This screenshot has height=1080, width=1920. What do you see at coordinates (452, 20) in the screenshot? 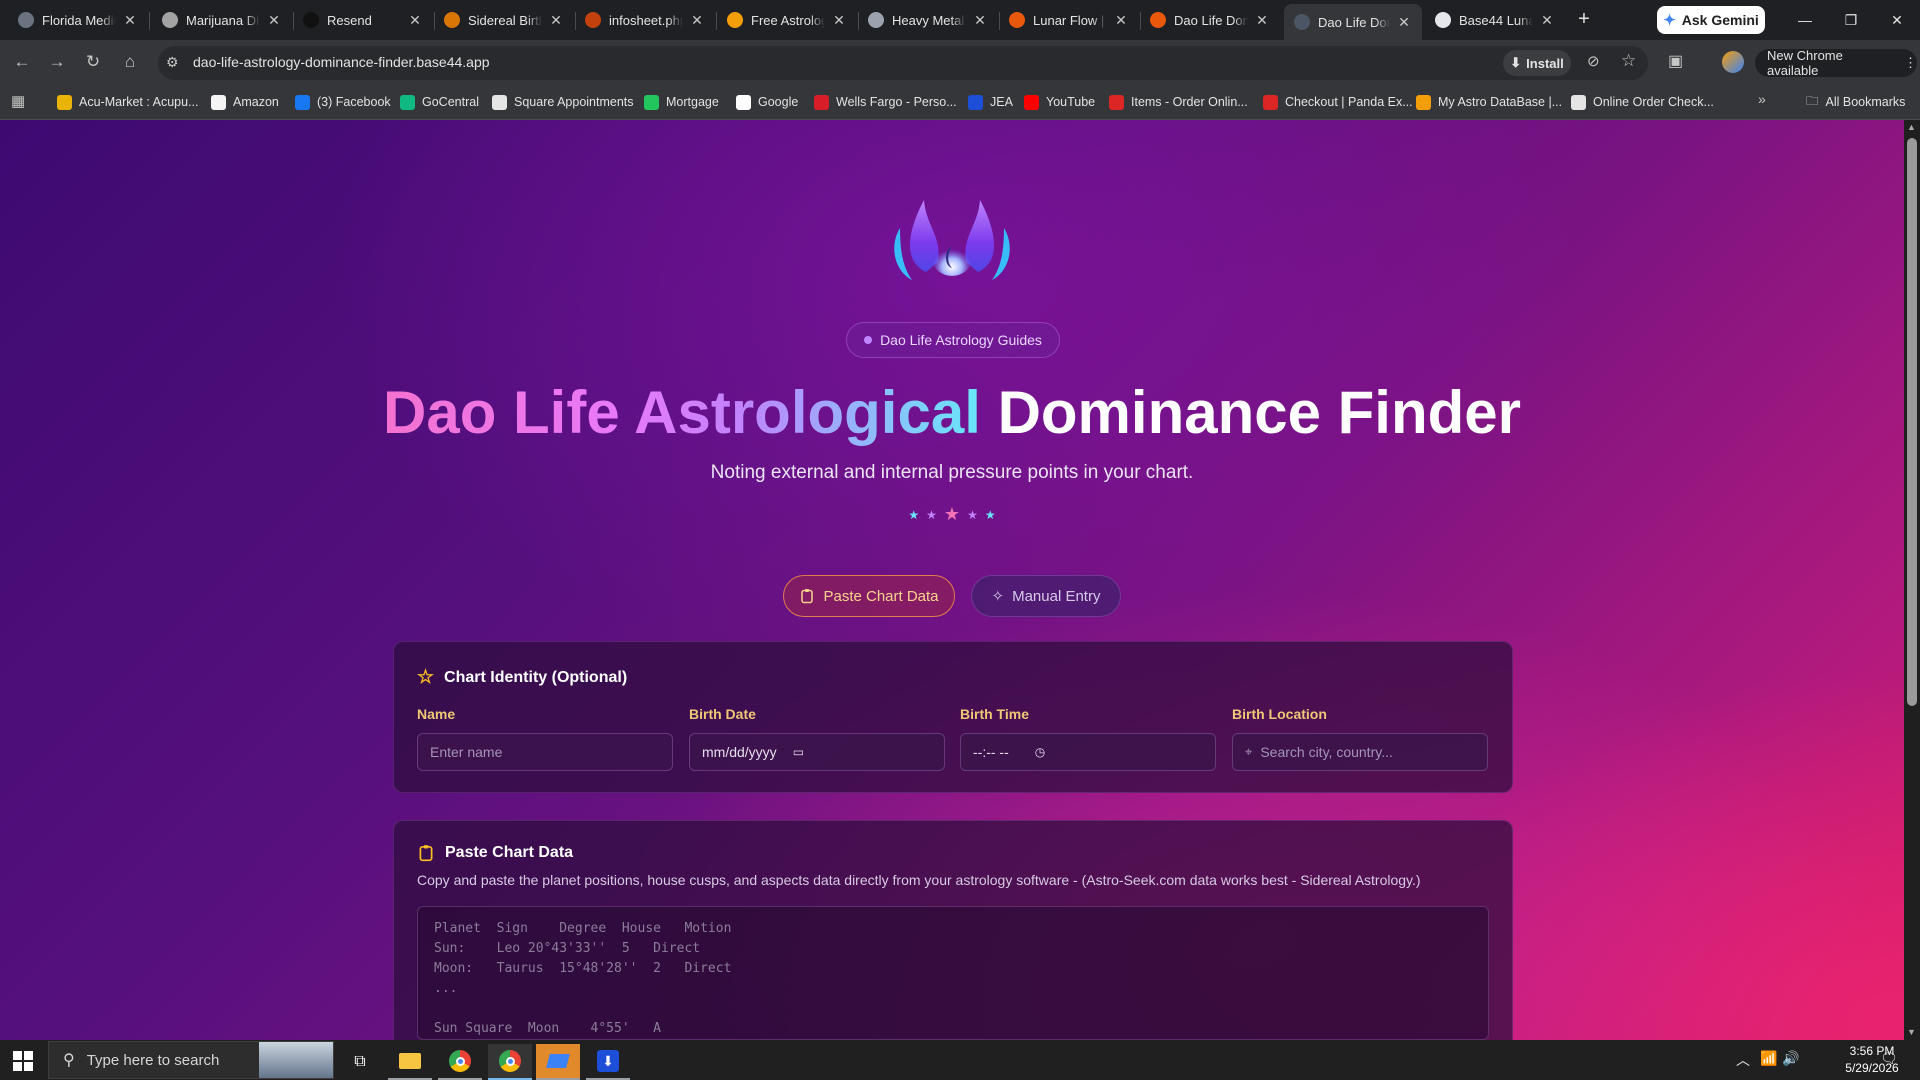
I see `tab-favicon-icon` at bounding box center [452, 20].